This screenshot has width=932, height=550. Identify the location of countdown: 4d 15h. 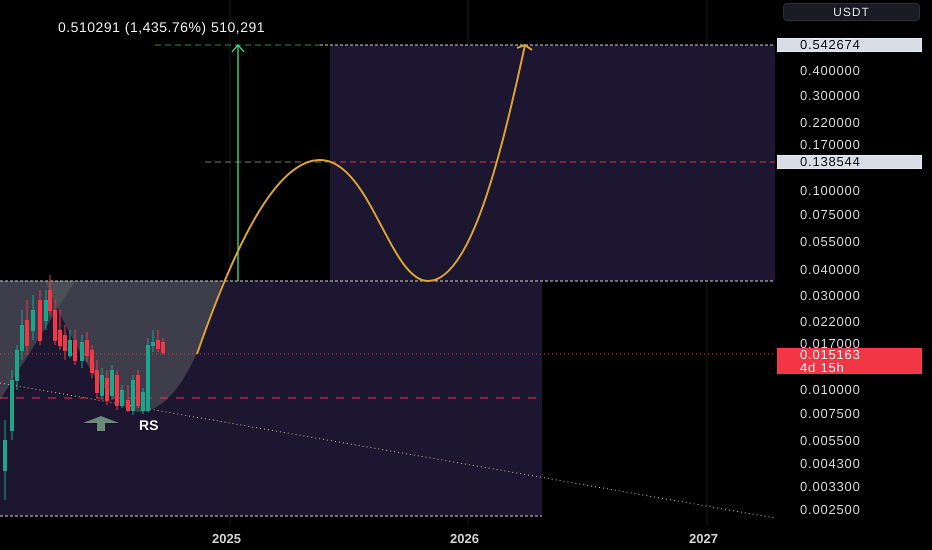
(823, 367).